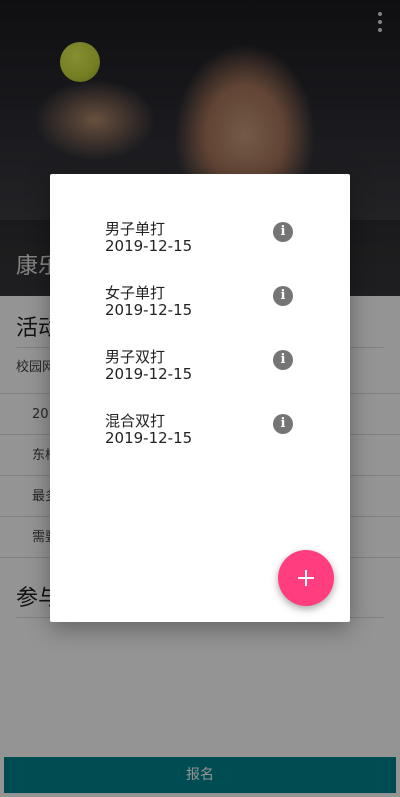 The image size is (400, 797). I want to click on event-item-mixed-doubles: 混合双打 2019-12-15 i, so click(215, 432).